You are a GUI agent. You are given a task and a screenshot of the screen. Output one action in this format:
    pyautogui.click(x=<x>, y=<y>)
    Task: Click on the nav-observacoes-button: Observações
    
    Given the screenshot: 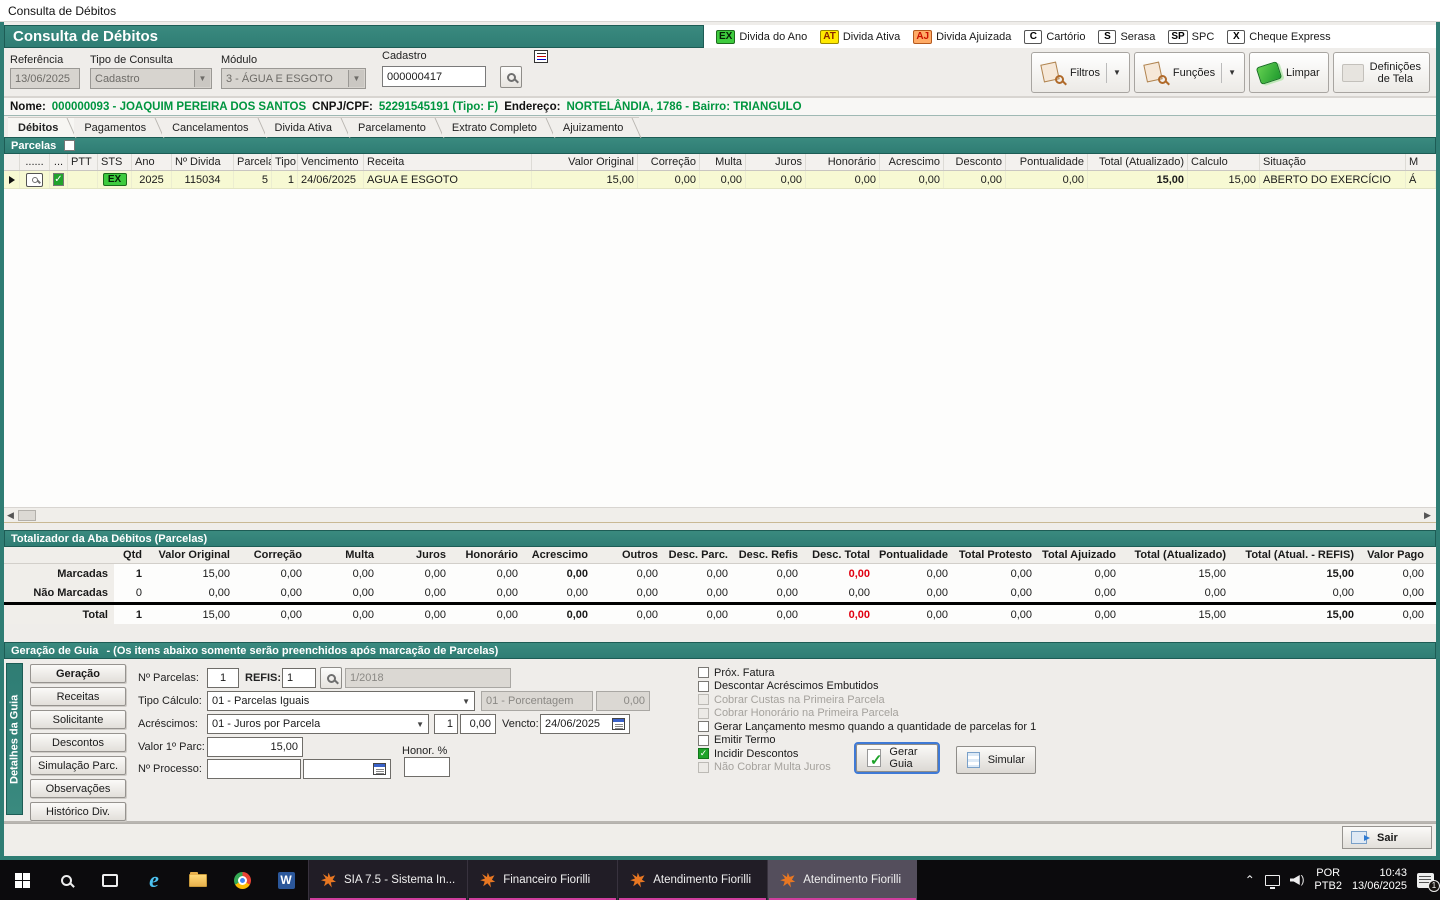 What is the action you would take?
    pyautogui.click(x=78, y=788)
    